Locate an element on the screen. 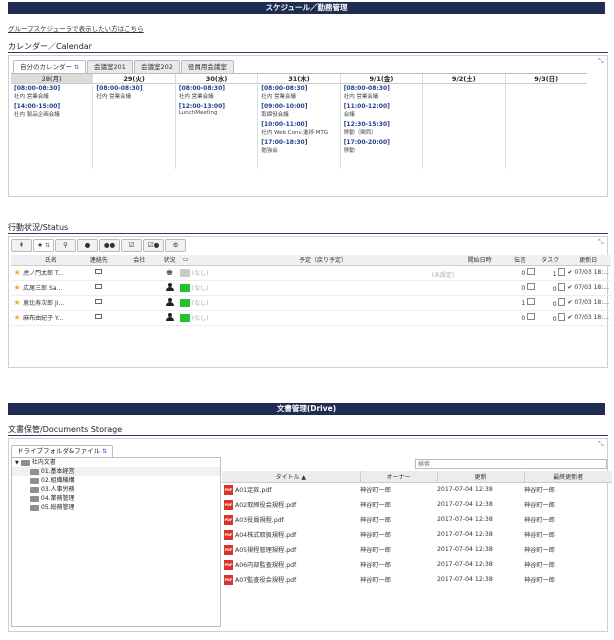  col-title: タイトル ▲ is located at coordinates (291, 477).